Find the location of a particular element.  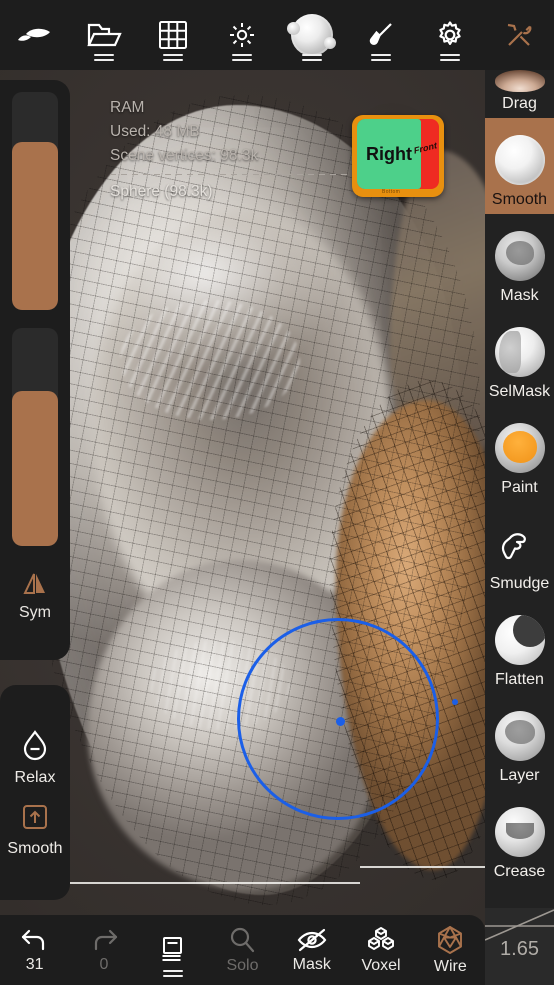

tool-crease: Crease is located at coordinates (519, 838).